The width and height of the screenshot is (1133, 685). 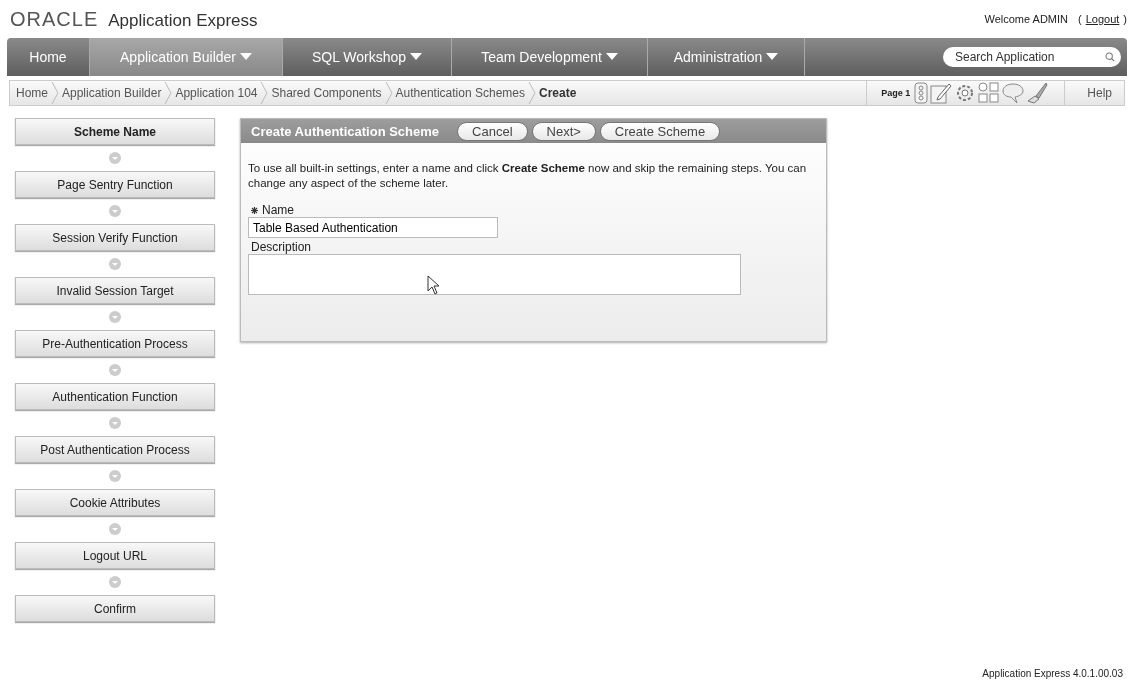 I want to click on wizard-step: Session Verify Function, so click(x=115, y=237).